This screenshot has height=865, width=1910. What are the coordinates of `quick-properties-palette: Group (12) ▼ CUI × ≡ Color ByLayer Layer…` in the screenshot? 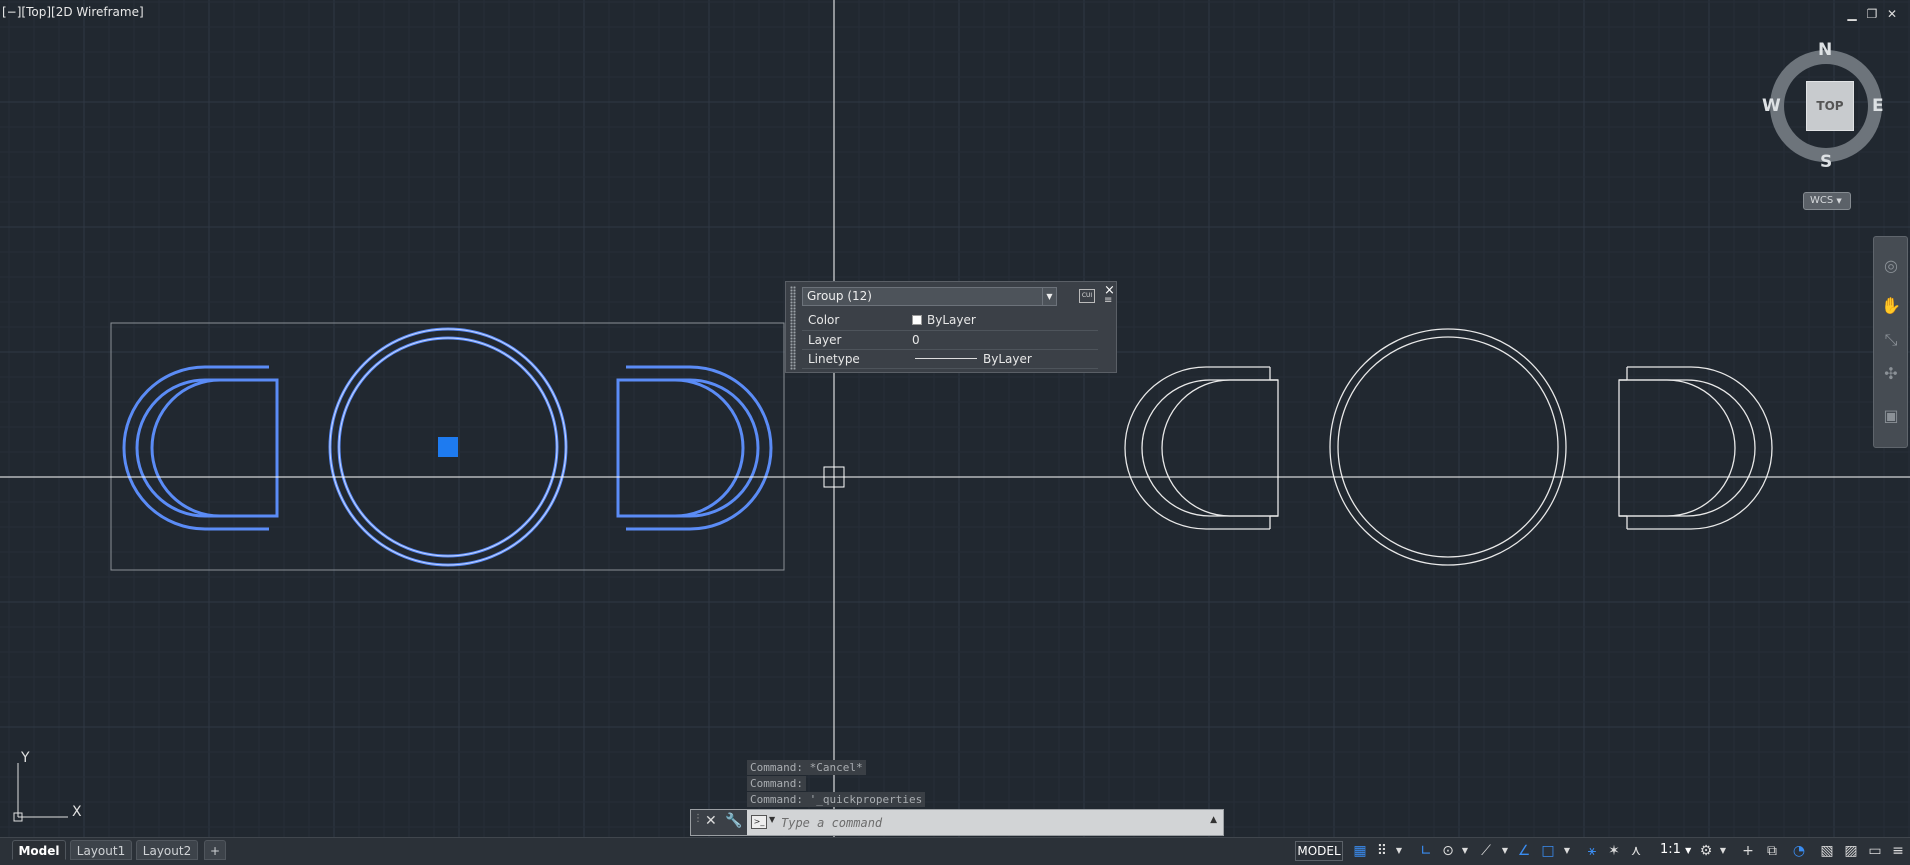 It's located at (951, 327).